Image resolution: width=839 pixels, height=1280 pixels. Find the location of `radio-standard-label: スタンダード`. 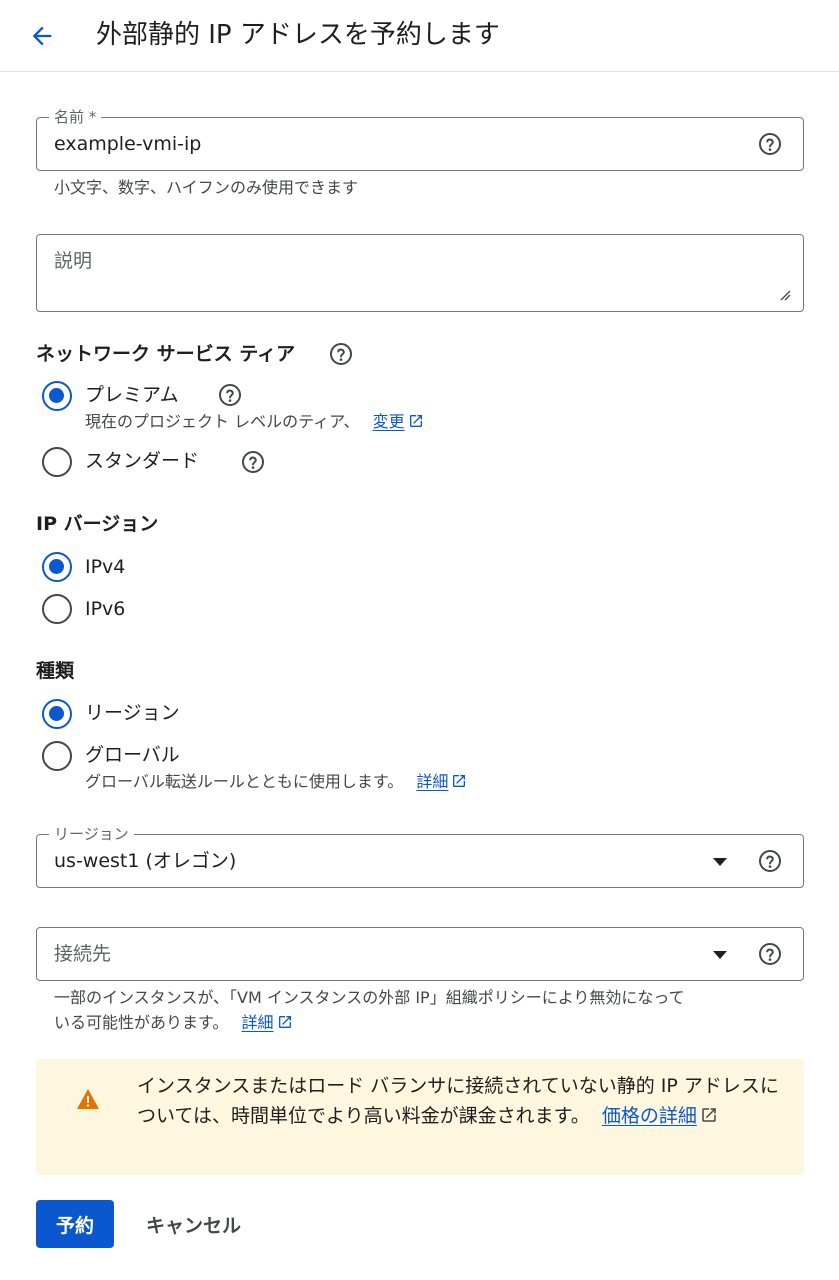

radio-standard-label: スタンダード is located at coordinates (142, 461).